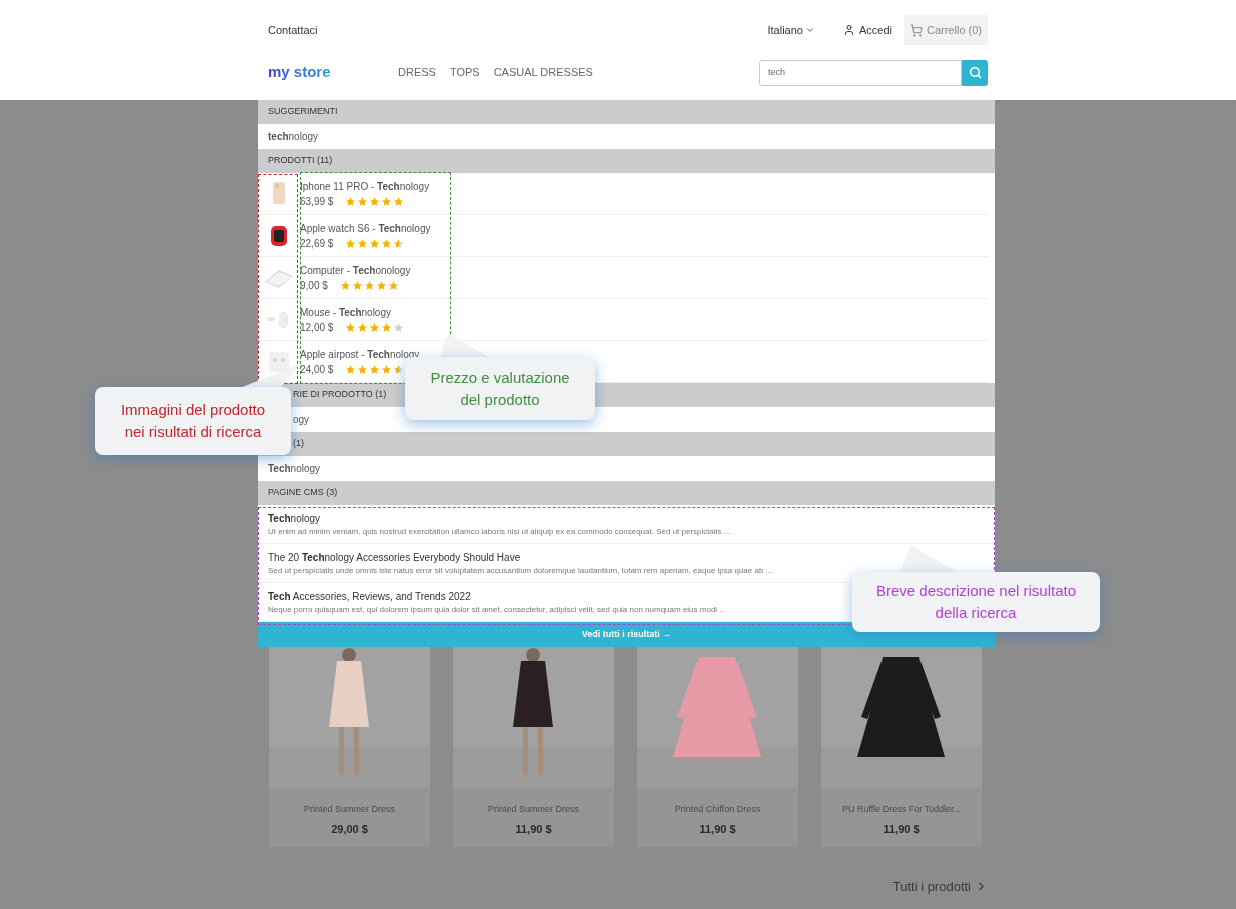 This screenshot has width=1236, height=909. I want to click on product-price: 22,69 $, so click(317, 243).